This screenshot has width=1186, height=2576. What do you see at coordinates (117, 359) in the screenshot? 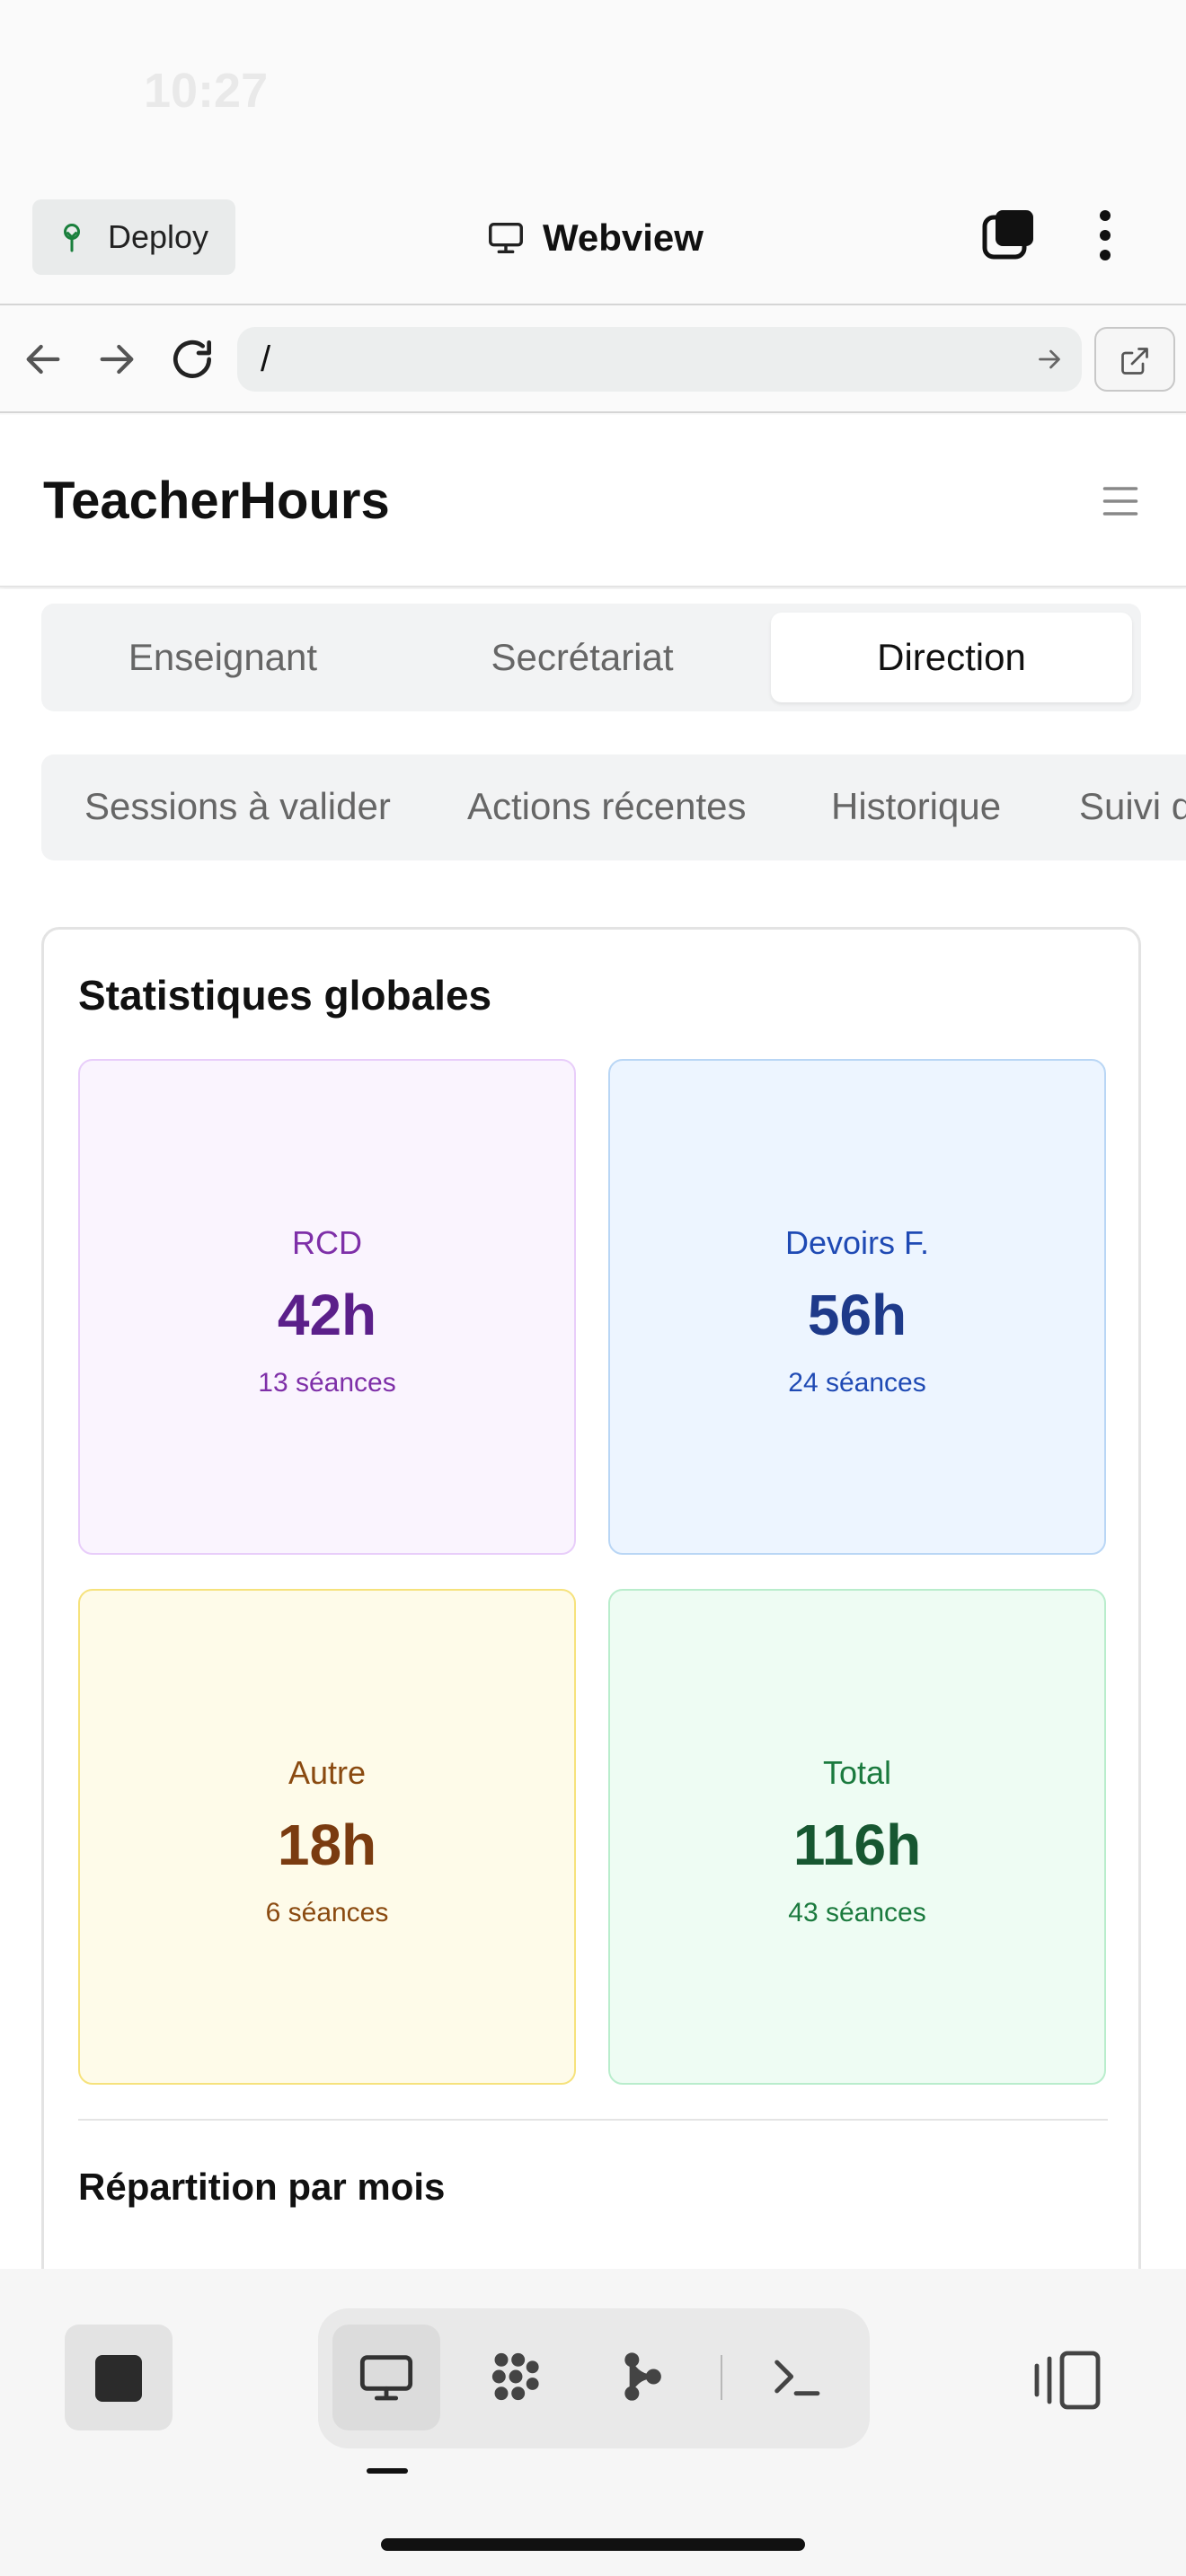
I see `arrow-right-icon` at bounding box center [117, 359].